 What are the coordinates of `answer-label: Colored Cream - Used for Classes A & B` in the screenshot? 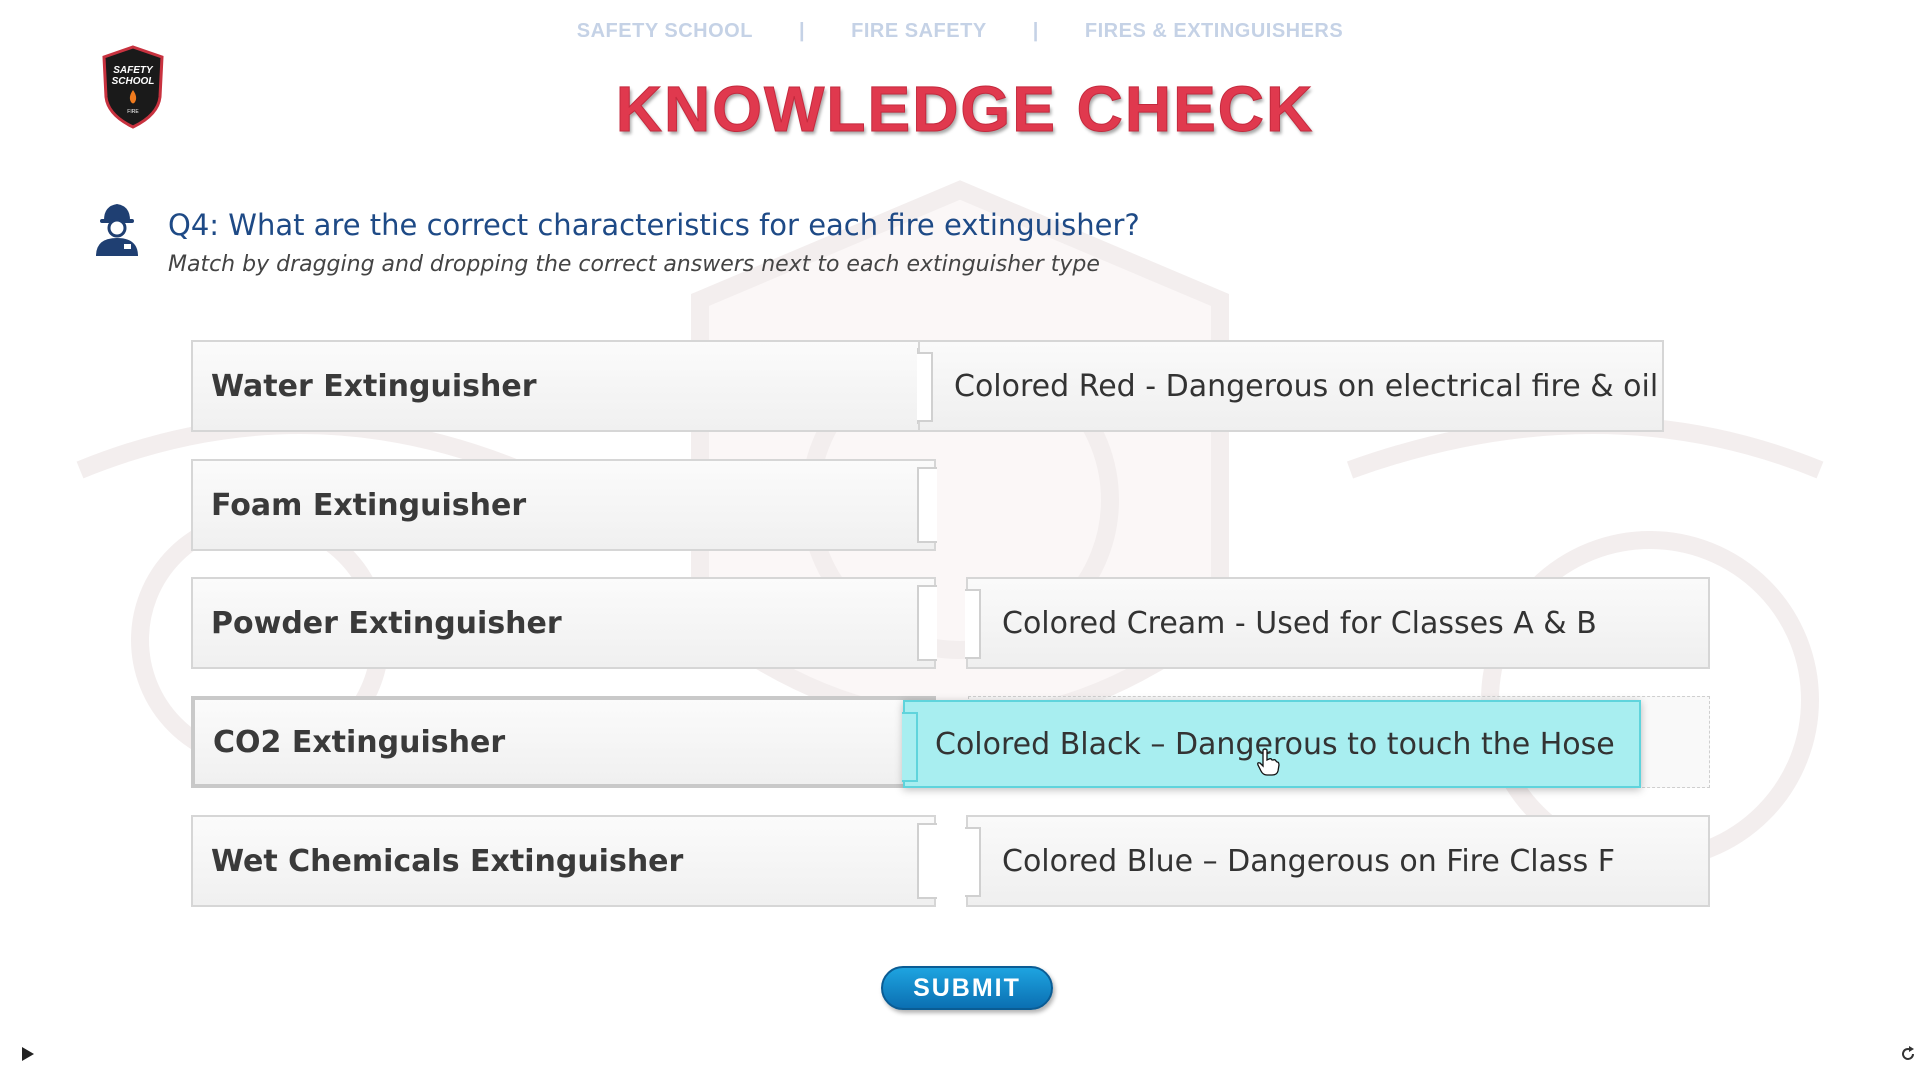 It's located at (1299, 623).